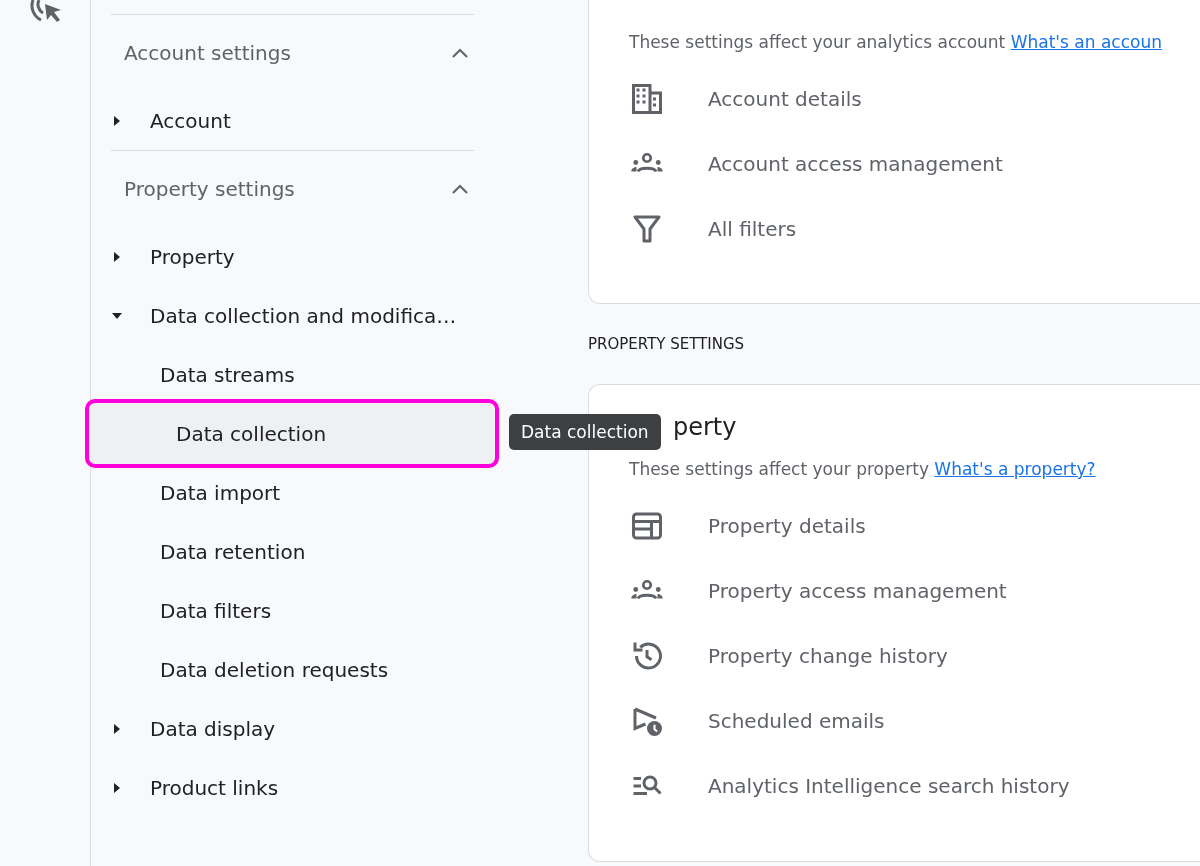 The width and height of the screenshot is (1200, 866). What do you see at coordinates (889, 785) in the screenshot?
I see `settings-link: Analytics Intelligence search history` at bounding box center [889, 785].